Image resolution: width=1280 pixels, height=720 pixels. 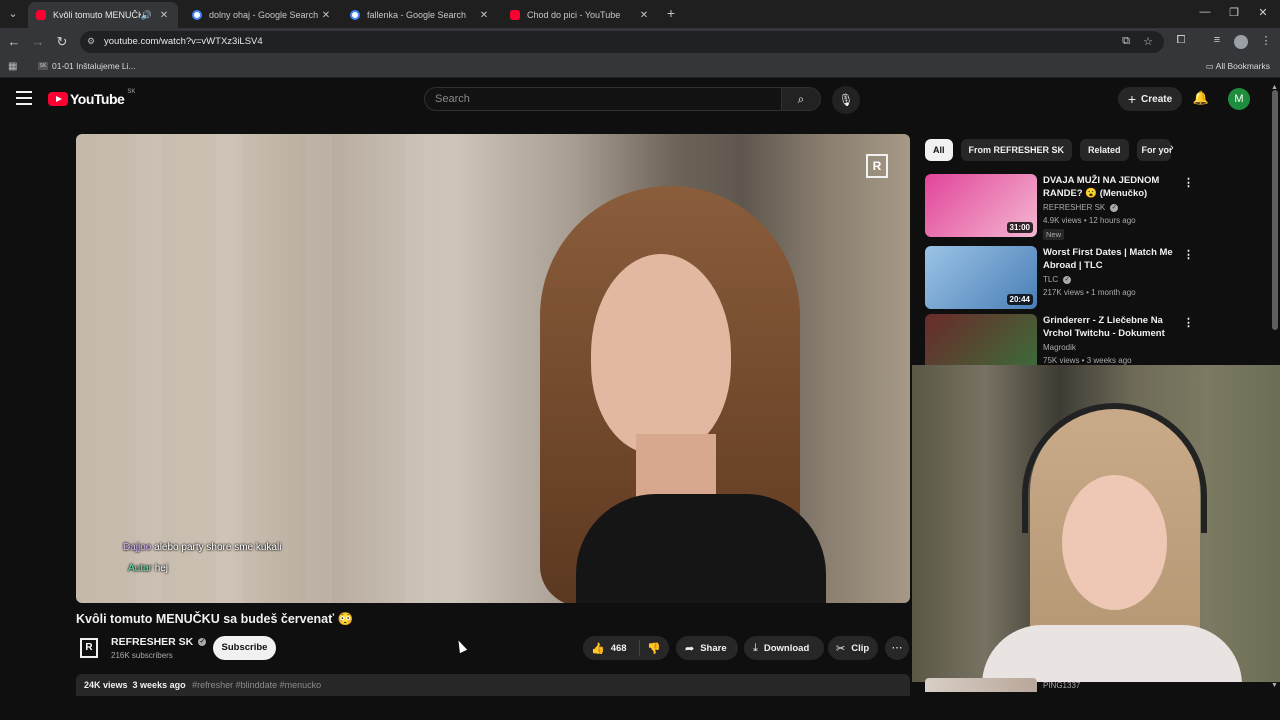 What do you see at coordinates (1217, 40) in the screenshot?
I see `reading-list-icon: ≡` at bounding box center [1217, 40].